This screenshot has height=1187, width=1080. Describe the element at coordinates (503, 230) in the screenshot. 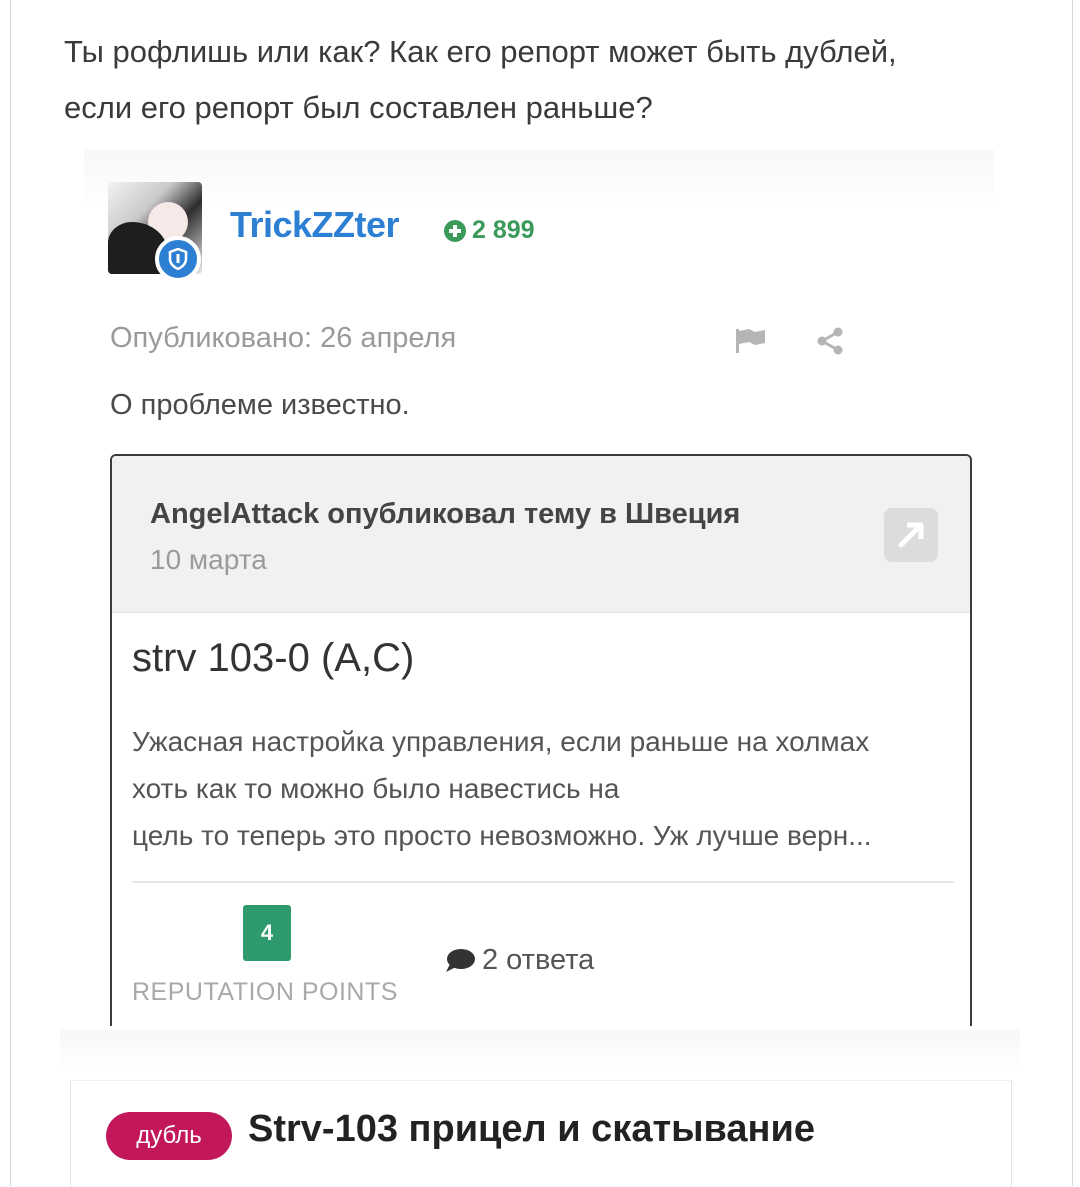

I see `reputation-value: 2 899` at that location.